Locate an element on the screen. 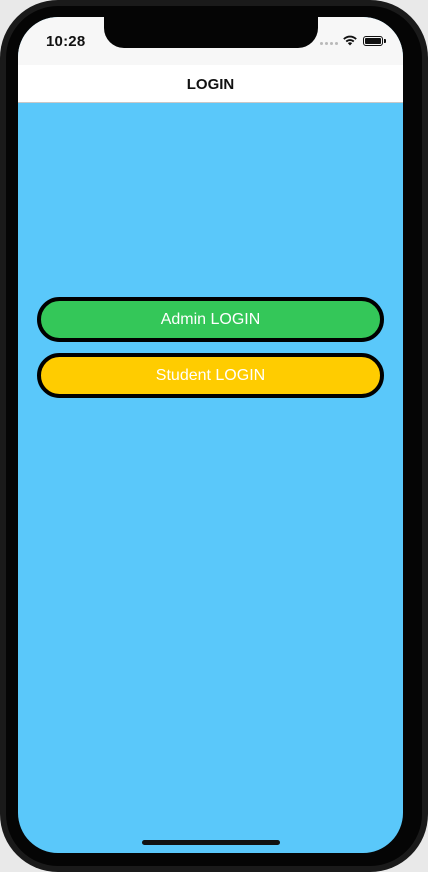 Image resolution: width=428 pixels, height=872 pixels. battery-level is located at coordinates (373, 41).